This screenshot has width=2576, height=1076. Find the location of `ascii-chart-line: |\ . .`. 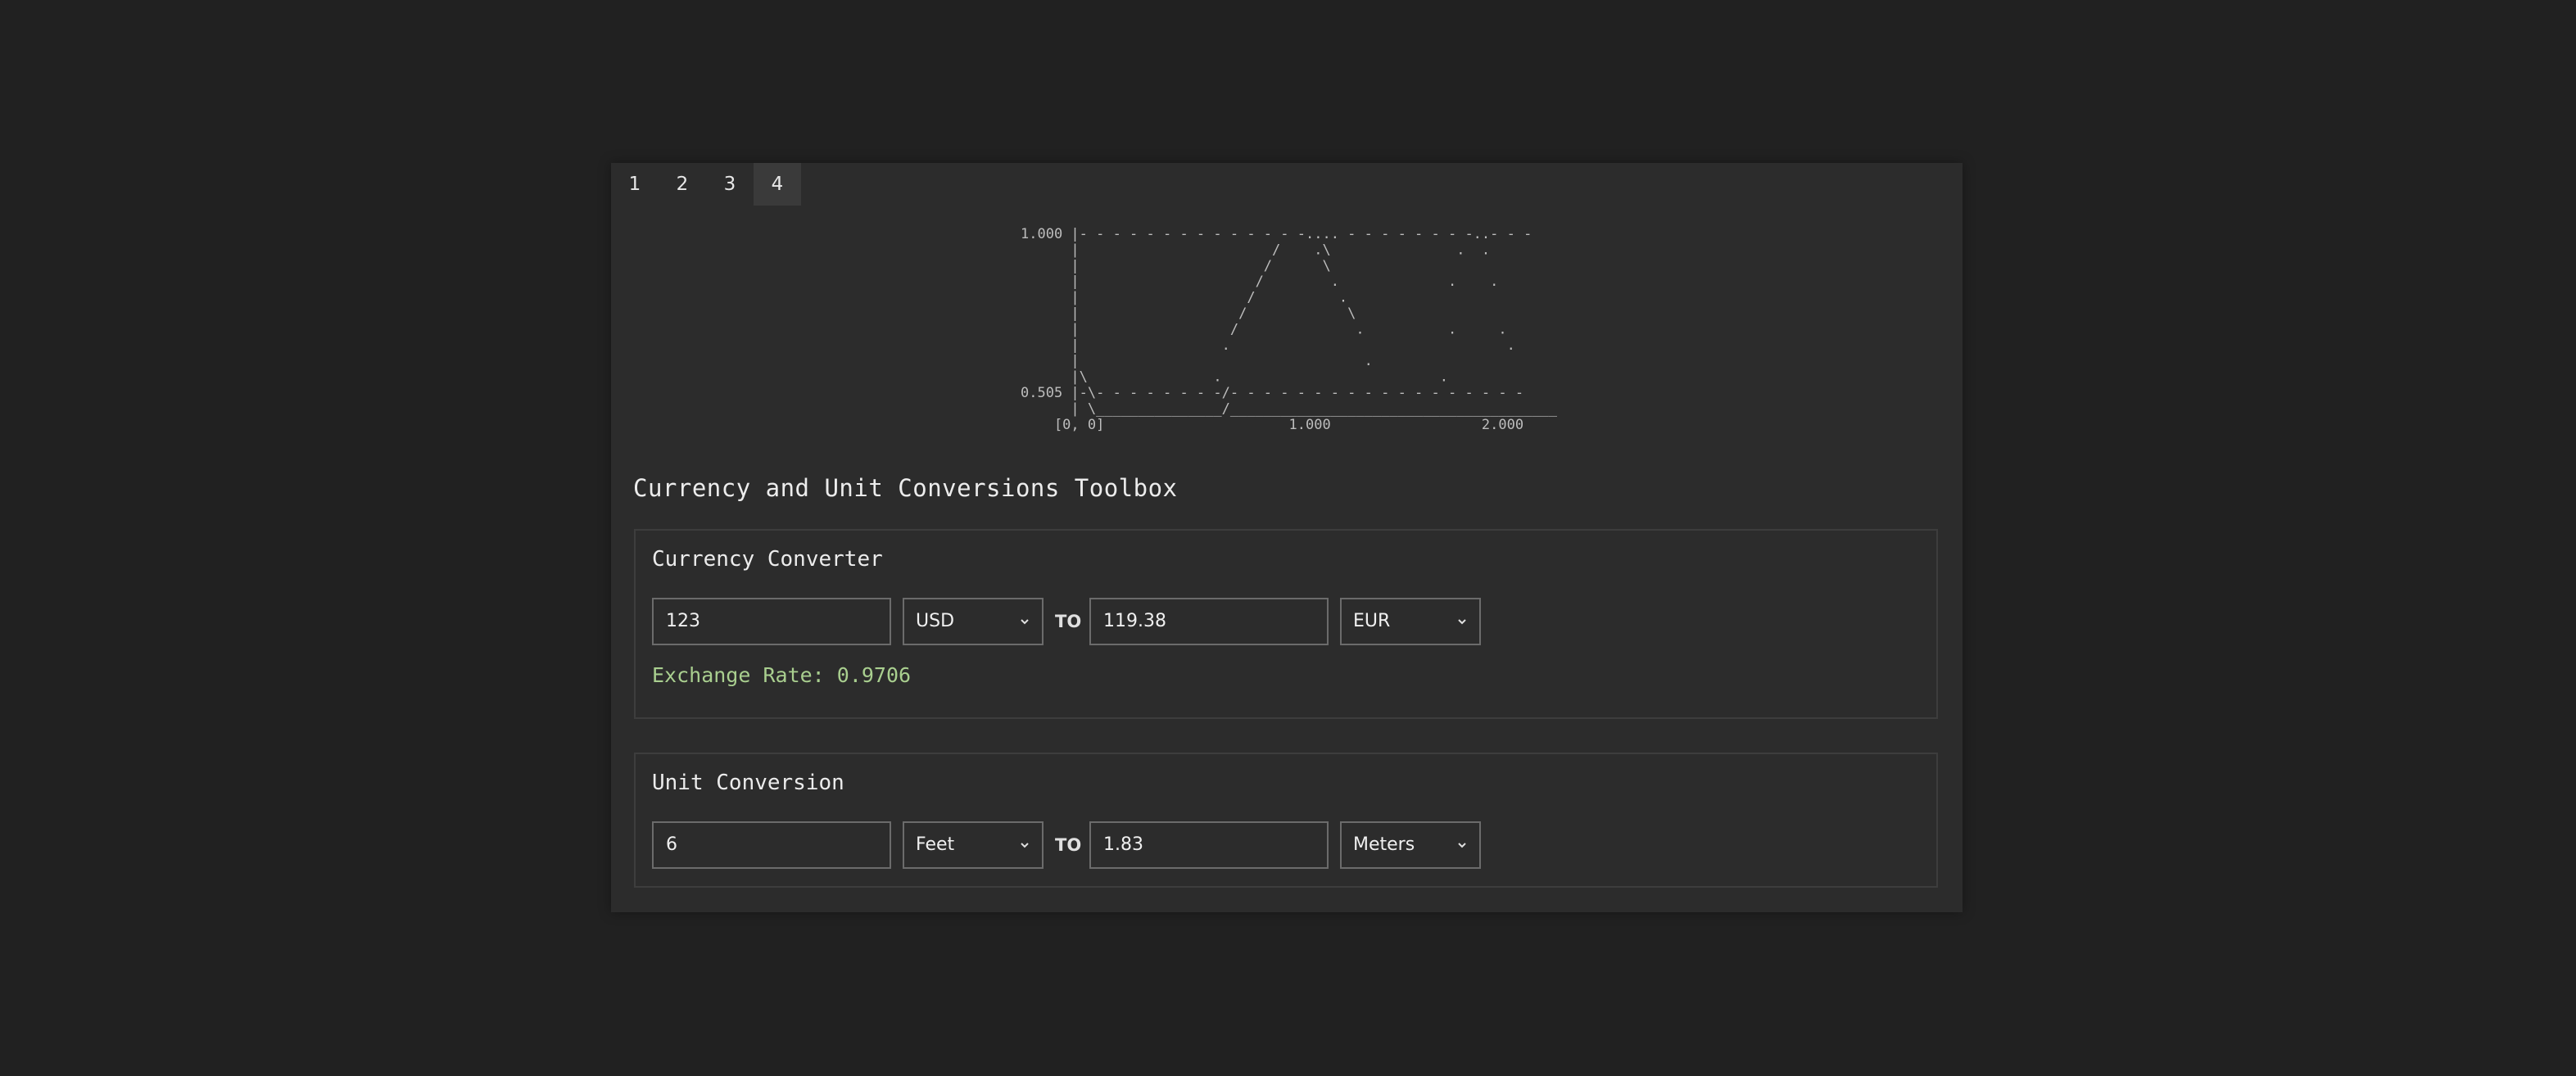

ascii-chart-line: |\ . . is located at coordinates (1234, 377).